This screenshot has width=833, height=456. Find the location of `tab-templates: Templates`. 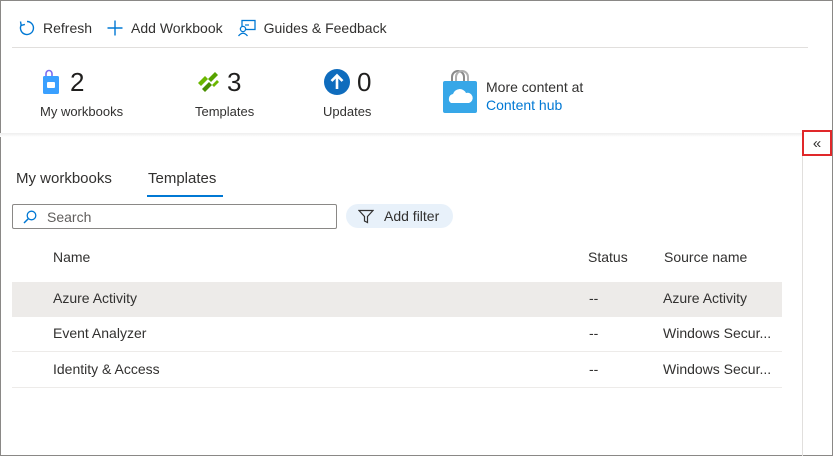

tab-templates: Templates is located at coordinates (182, 178).